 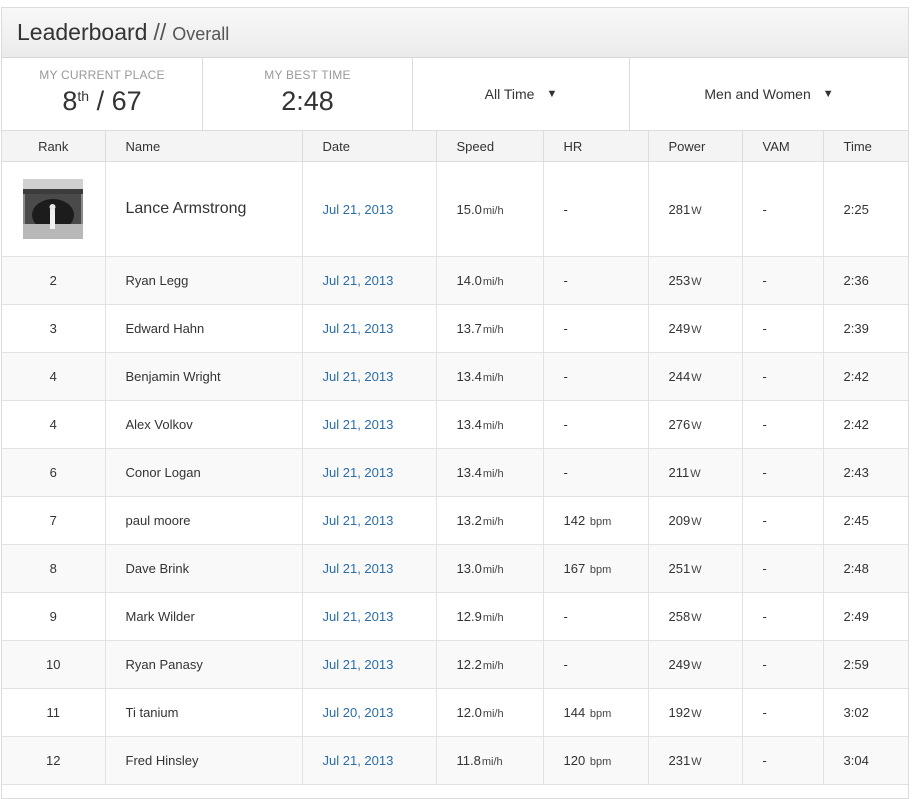 I want to click on speed-cell: 15.0mi/h, so click(x=490, y=209).